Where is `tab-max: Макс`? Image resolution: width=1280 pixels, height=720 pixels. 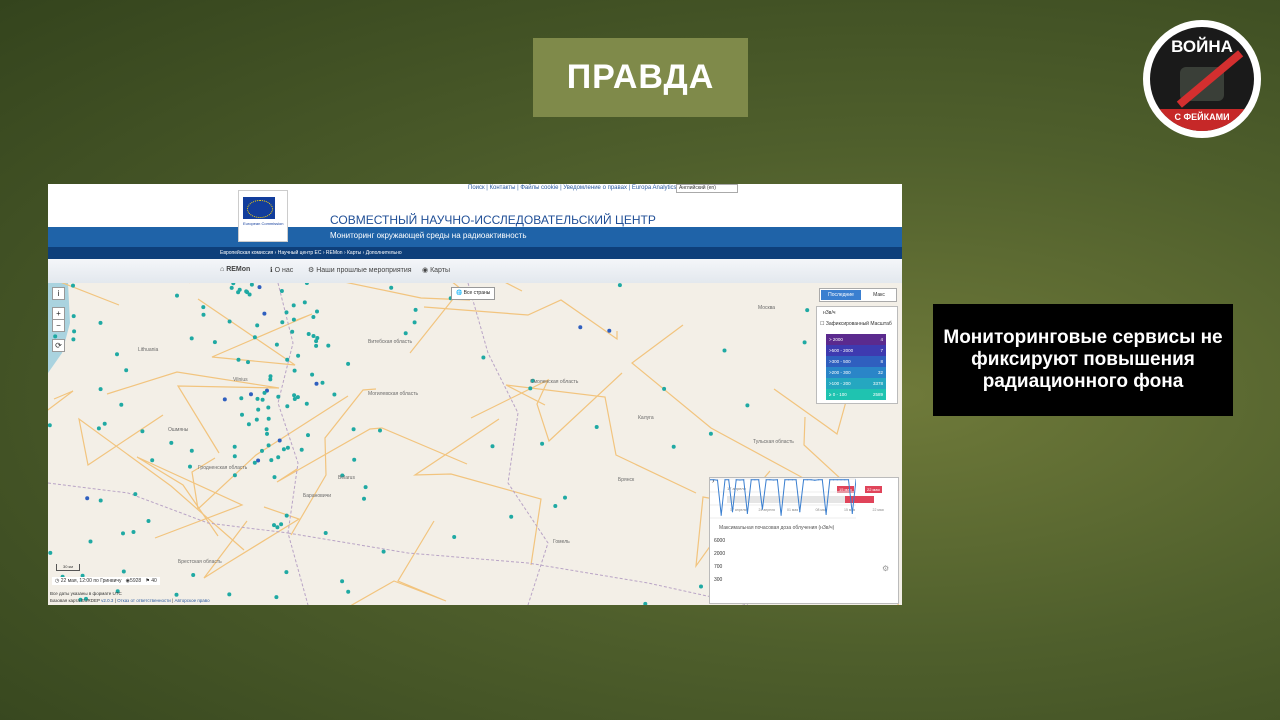
tab-max: Макс is located at coordinates (879, 295).